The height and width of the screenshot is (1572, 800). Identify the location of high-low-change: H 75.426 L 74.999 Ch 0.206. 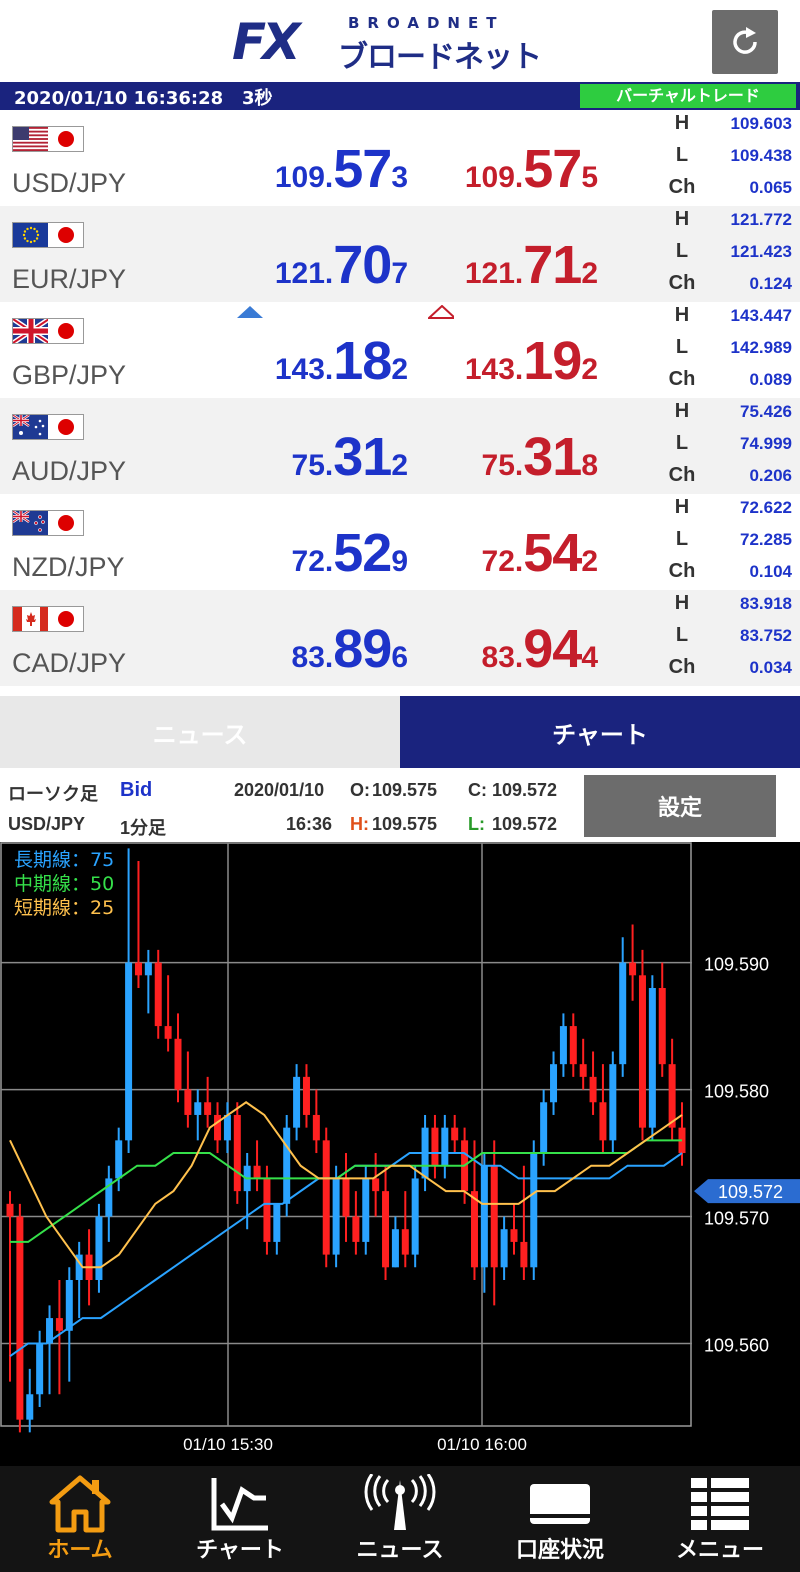
(730, 446).